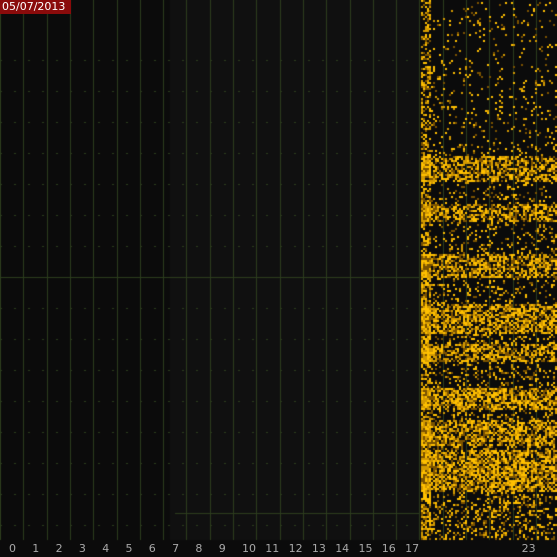 This screenshot has width=557, height=557. What do you see at coordinates (412, 548) in the screenshot?
I see `hour-label: 17` at bounding box center [412, 548].